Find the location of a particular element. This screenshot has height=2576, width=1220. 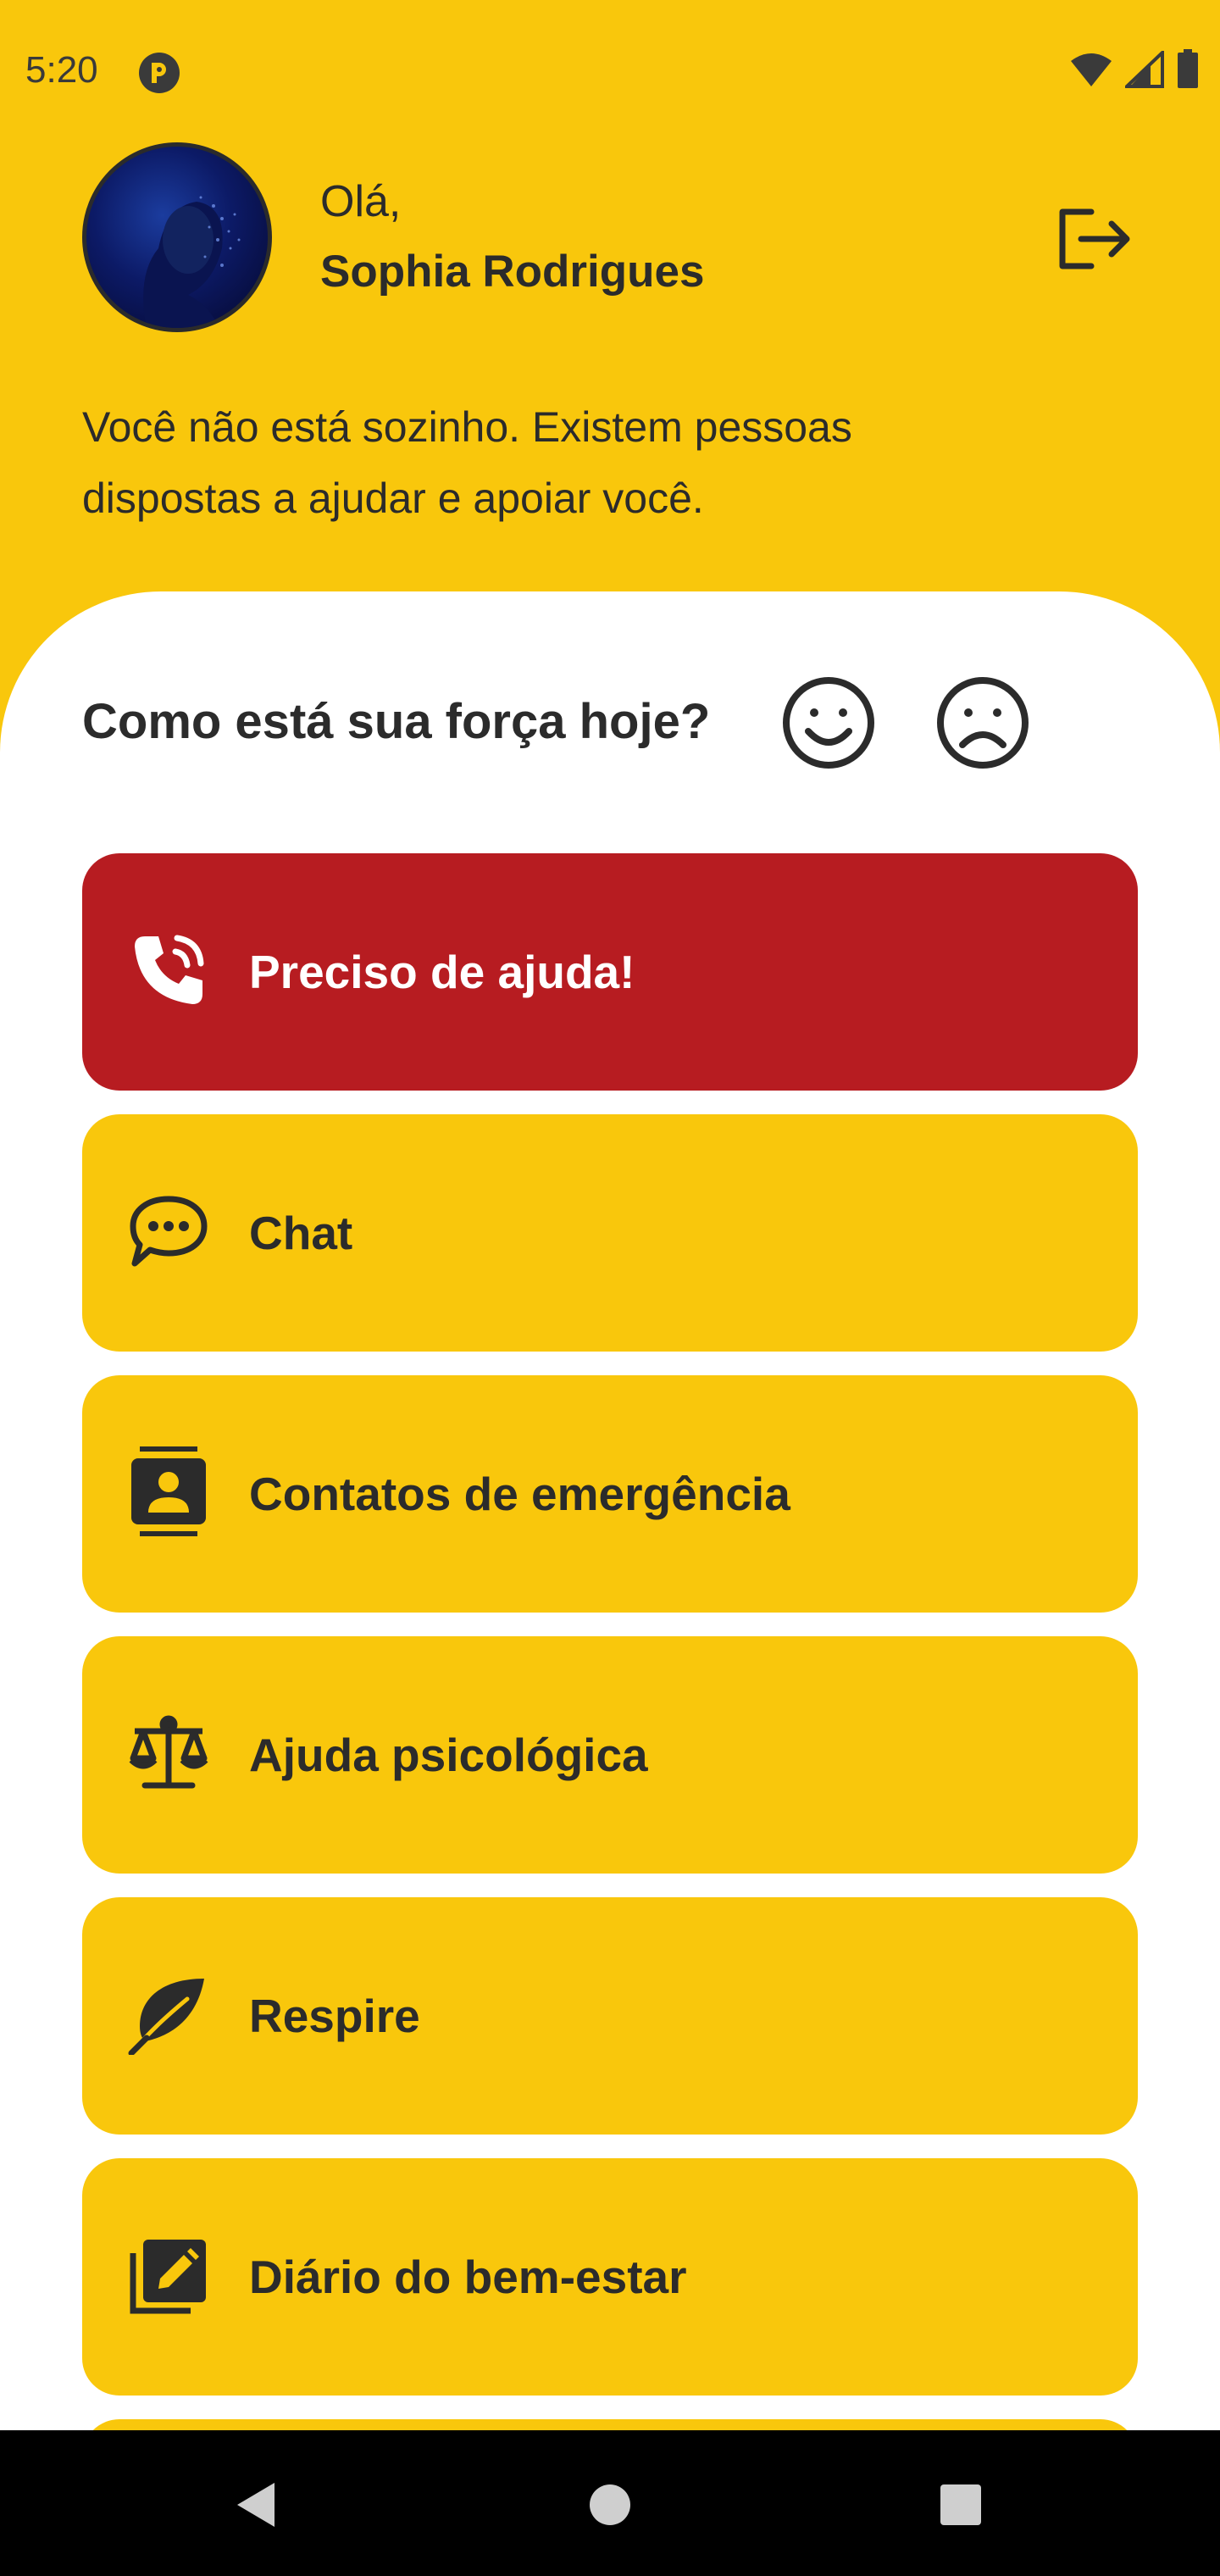

greeting-text: Olá, is located at coordinates (361, 201).